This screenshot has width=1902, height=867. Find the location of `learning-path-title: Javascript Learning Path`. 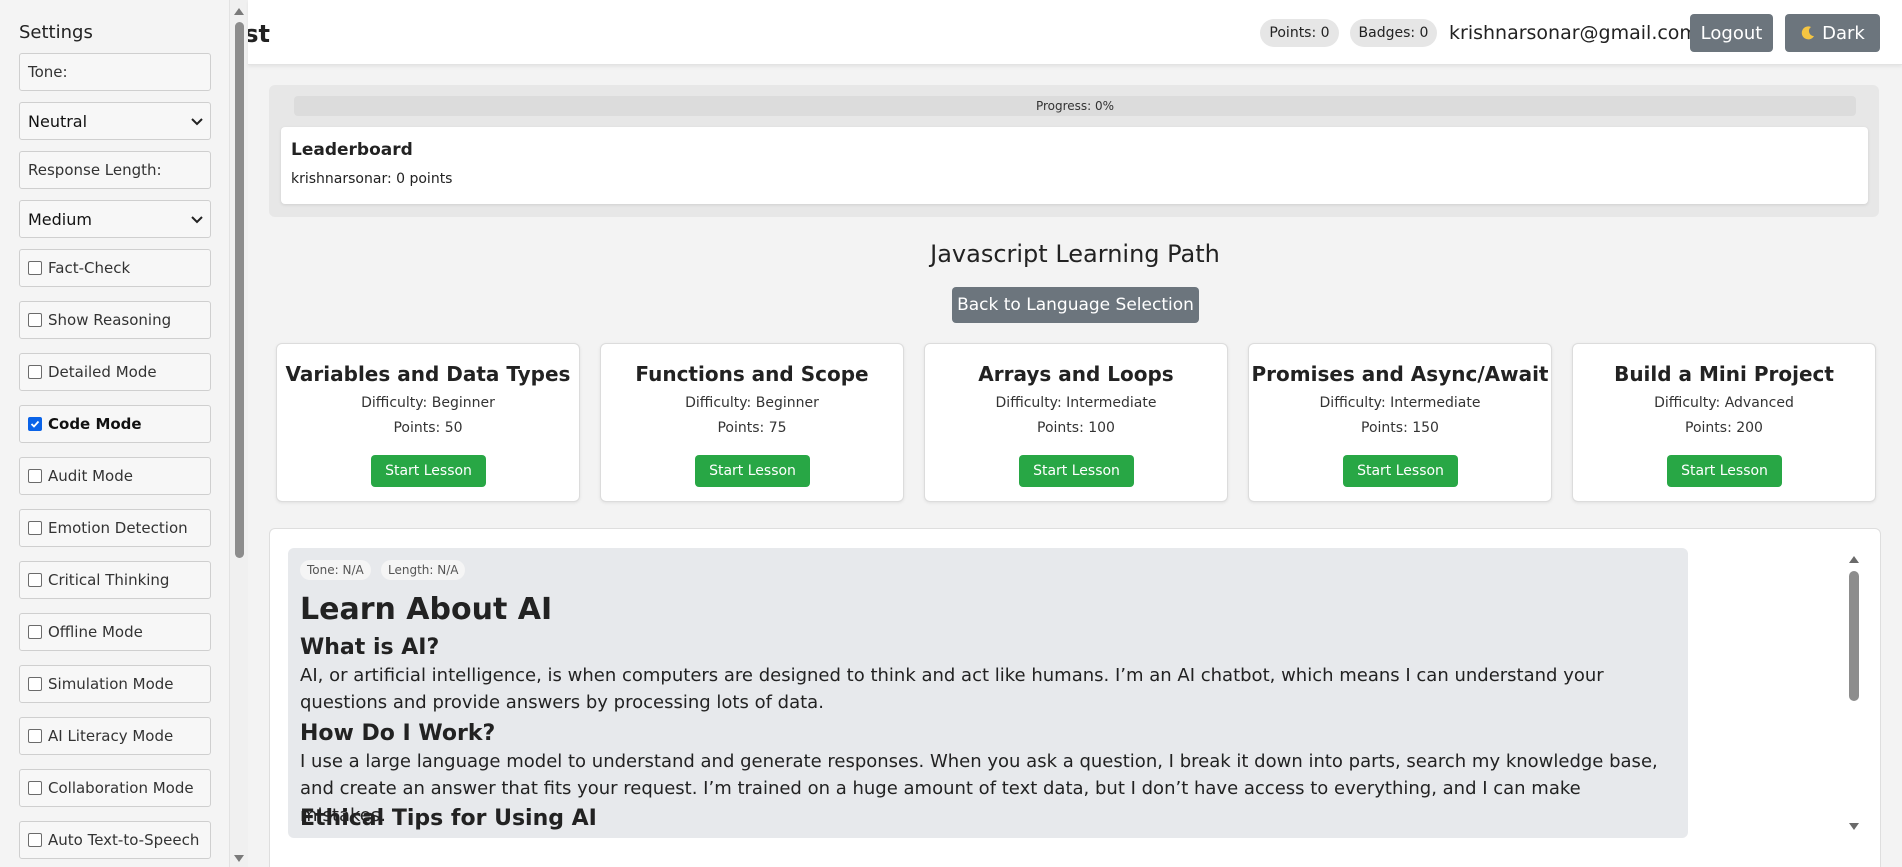

learning-path-title: Javascript Learning Path is located at coordinates (1075, 254).